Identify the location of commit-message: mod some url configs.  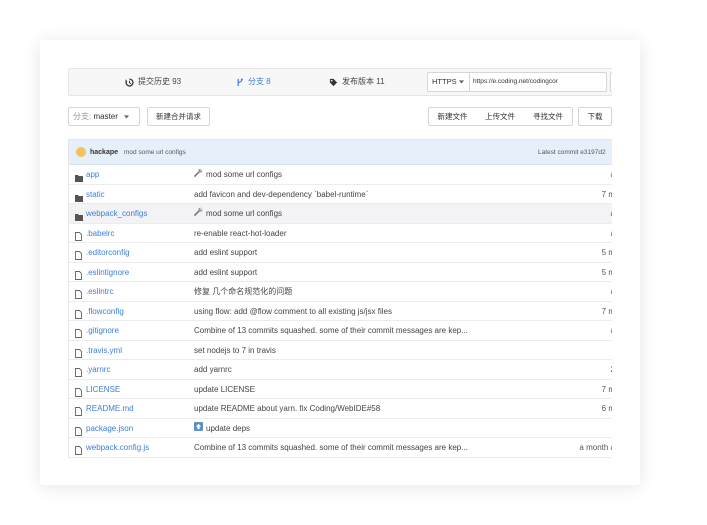
(155, 152).